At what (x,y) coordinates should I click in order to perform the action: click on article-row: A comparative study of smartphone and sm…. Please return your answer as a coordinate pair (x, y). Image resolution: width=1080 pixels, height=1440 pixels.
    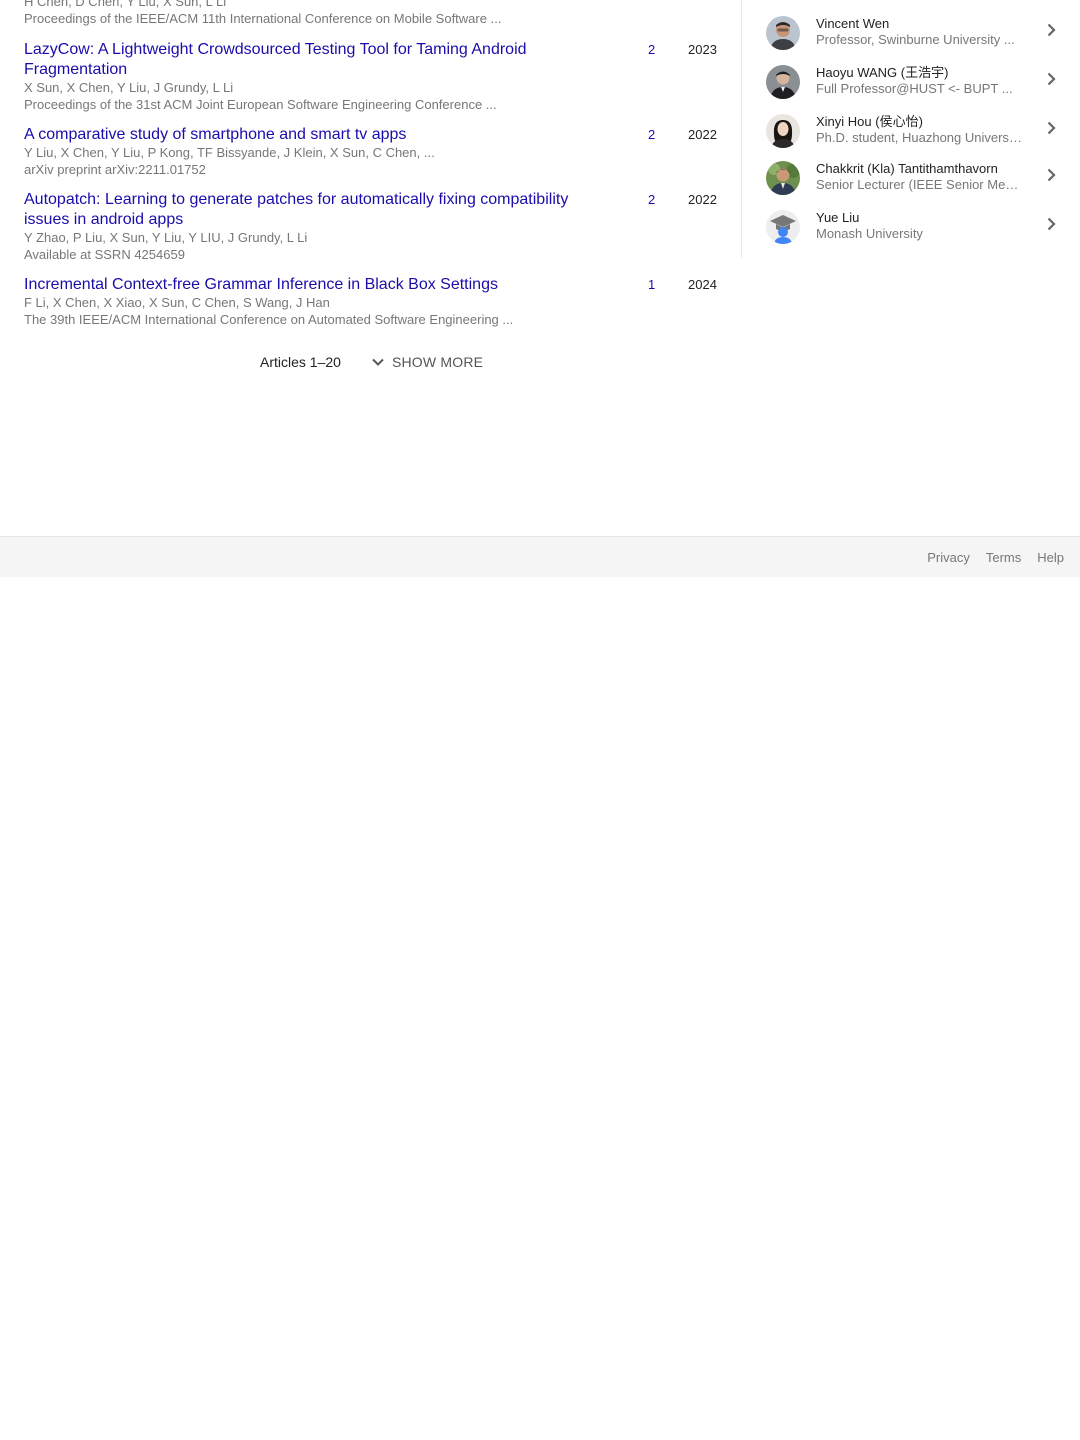
    Looking at the image, I should click on (374, 151).